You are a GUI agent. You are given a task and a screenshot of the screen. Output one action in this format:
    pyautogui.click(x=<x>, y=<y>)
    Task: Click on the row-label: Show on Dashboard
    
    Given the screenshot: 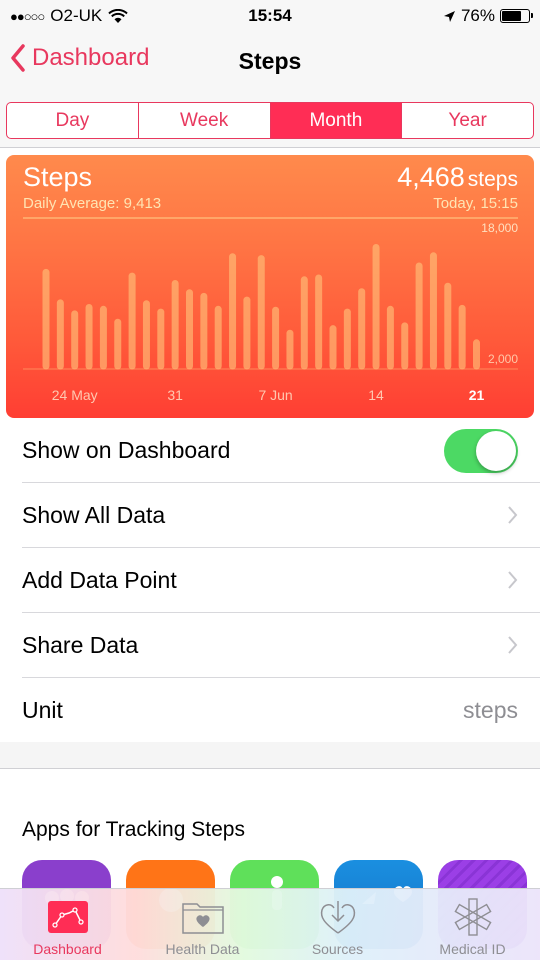 What is the action you would take?
    pyautogui.click(x=126, y=450)
    